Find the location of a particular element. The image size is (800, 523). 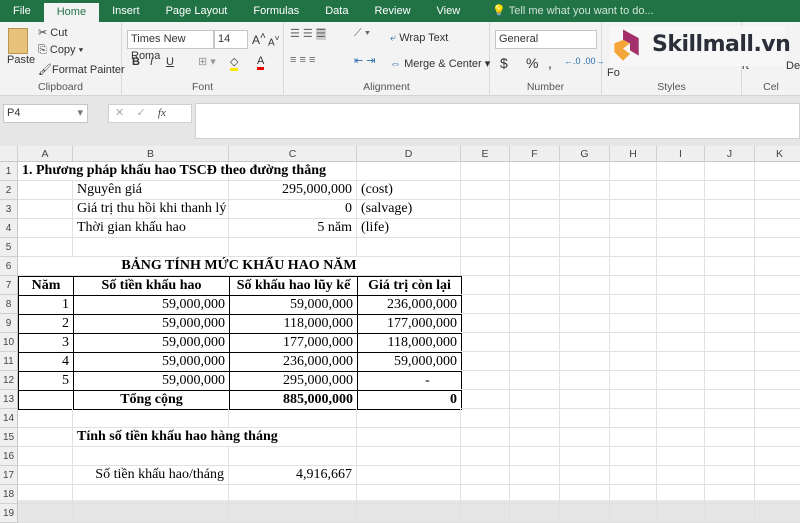

cell-E16 is located at coordinates (485, 456).